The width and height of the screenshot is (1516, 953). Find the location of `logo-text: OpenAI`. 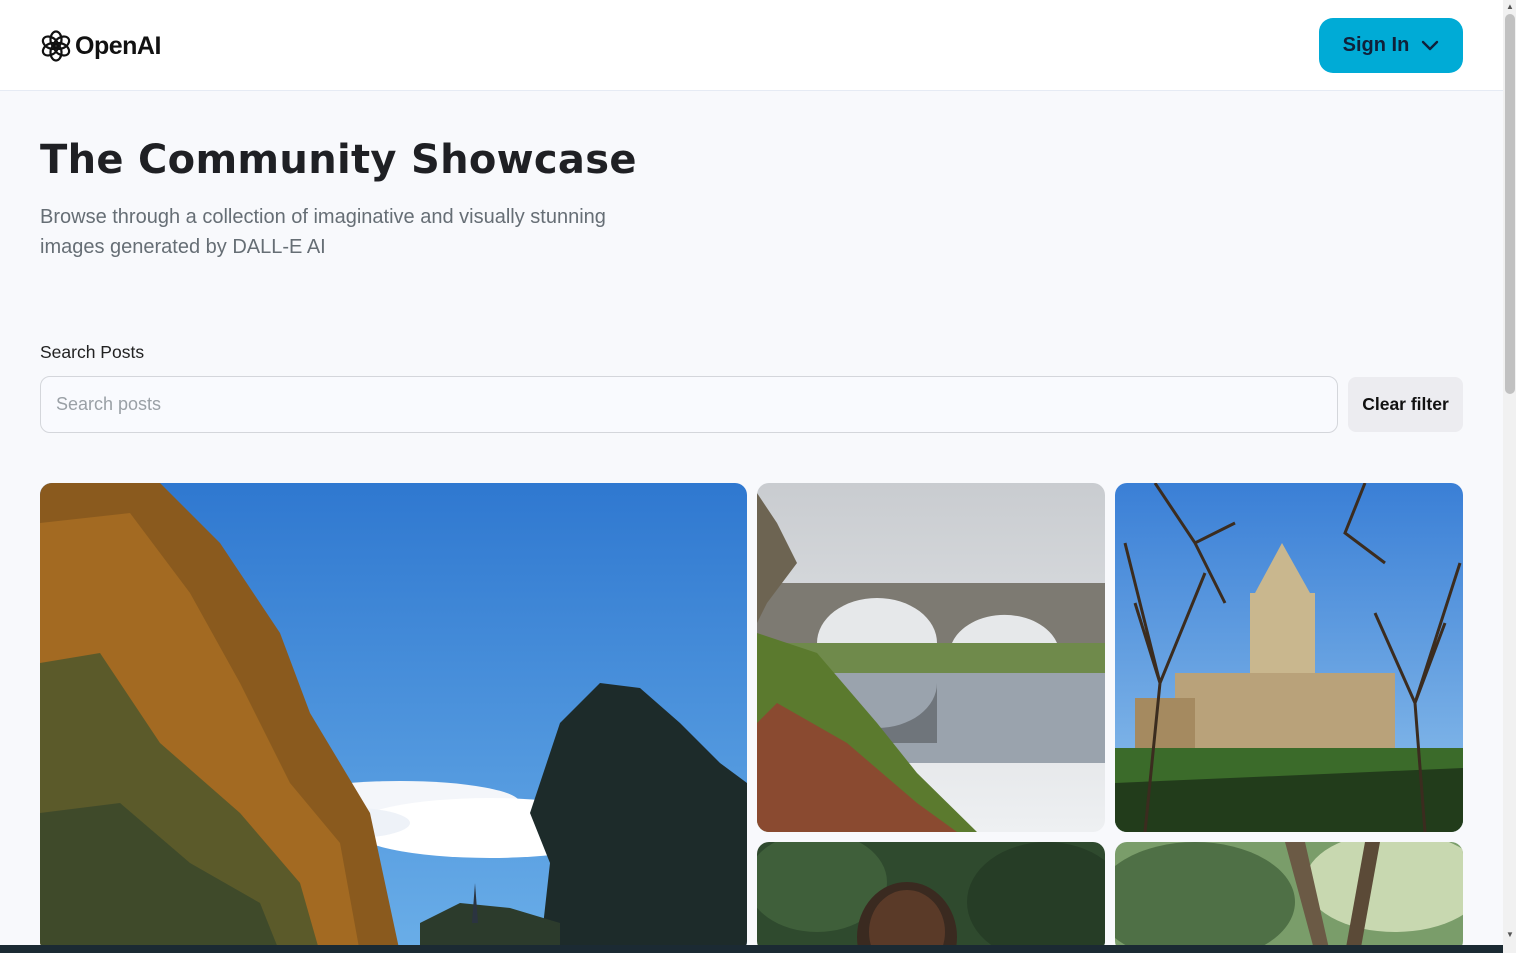

logo-text: OpenAI is located at coordinates (118, 45).